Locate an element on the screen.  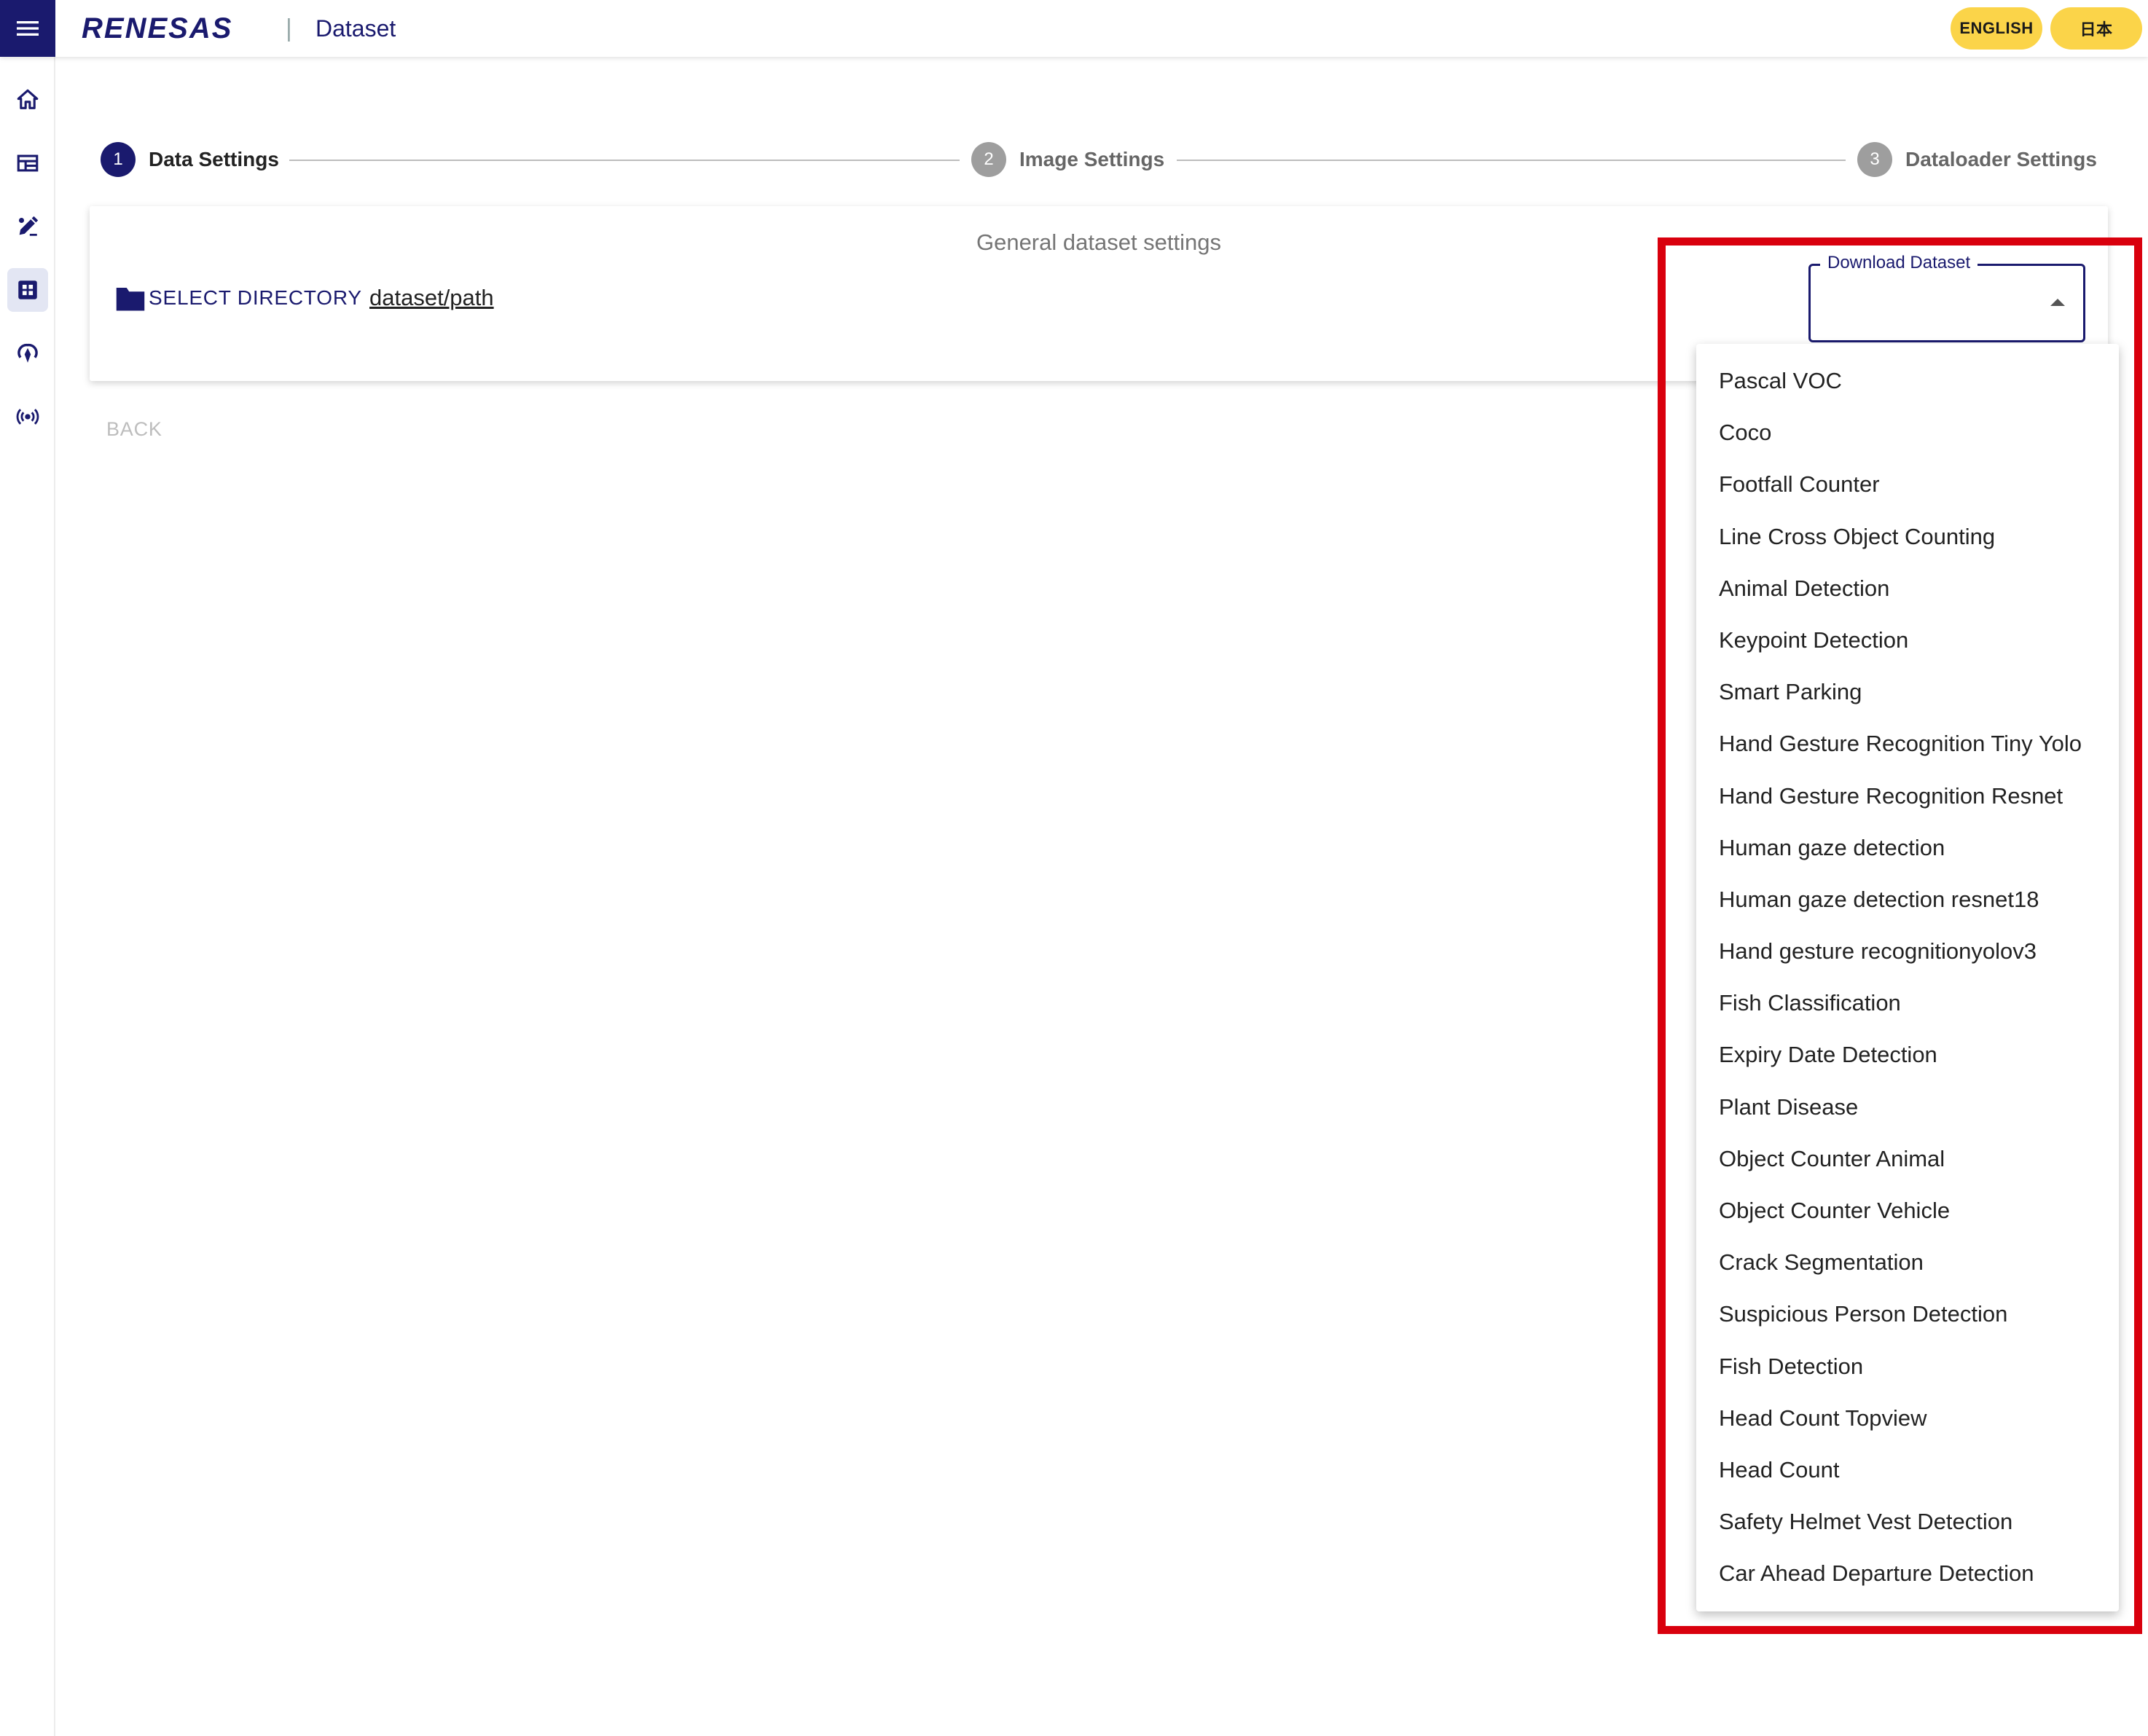
sidebar-item-broadcast is located at coordinates (27, 417).